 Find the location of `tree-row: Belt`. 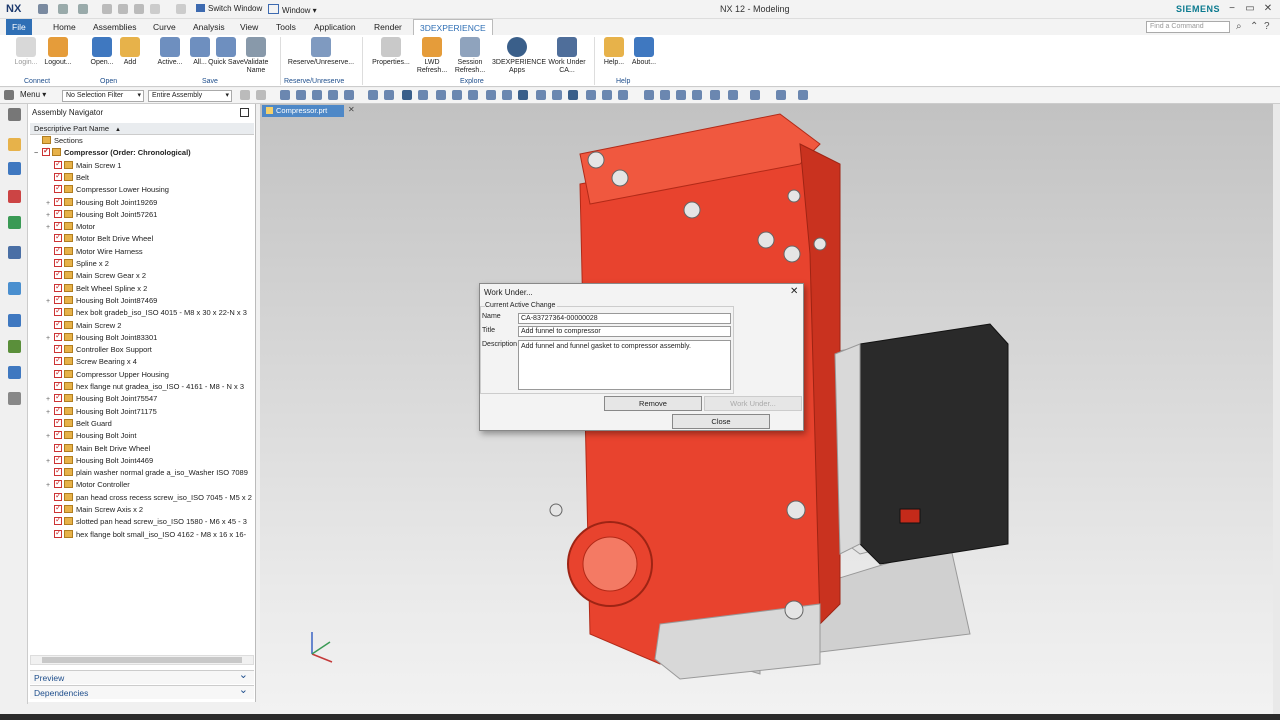

tree-row: Belt is located at coordinates (142, 178).